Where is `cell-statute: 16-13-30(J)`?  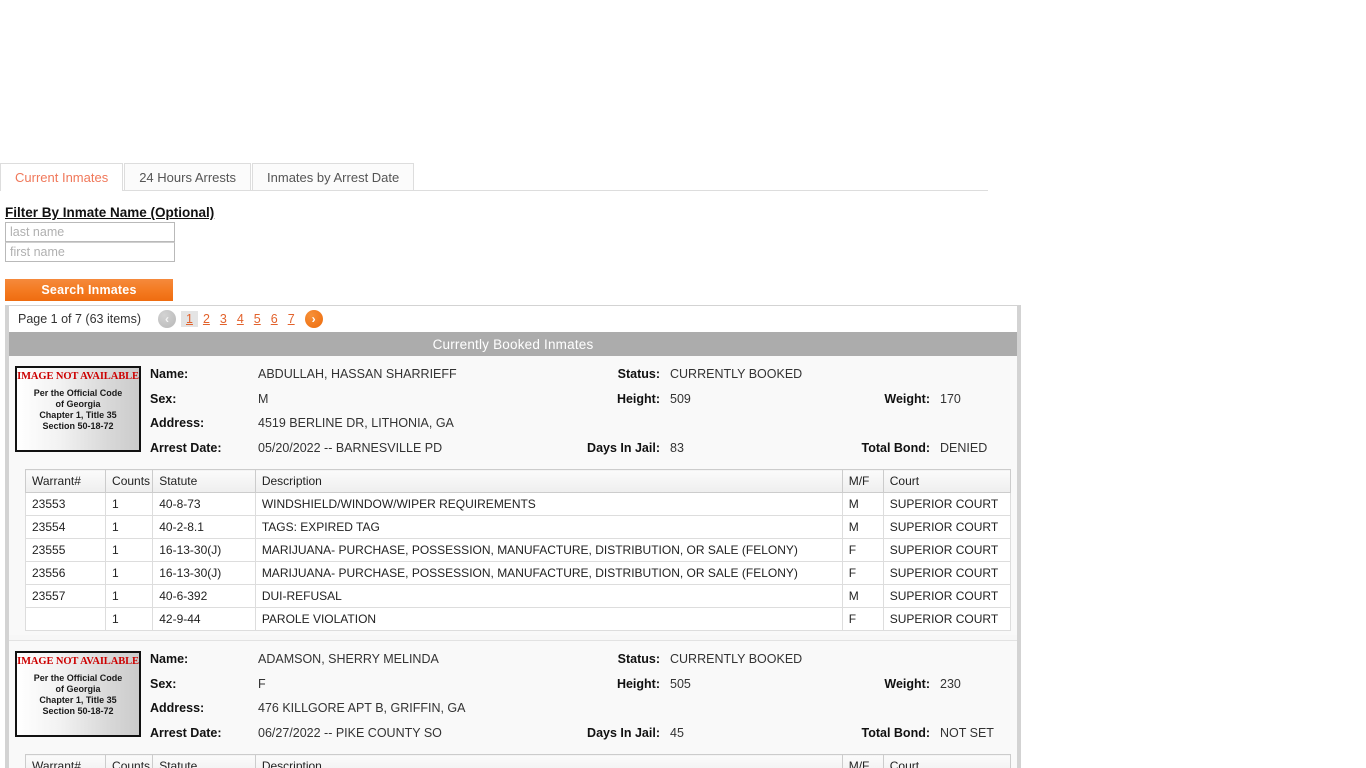
cell-statute: 16-13-30(J) is located at coordinates (204, 573).